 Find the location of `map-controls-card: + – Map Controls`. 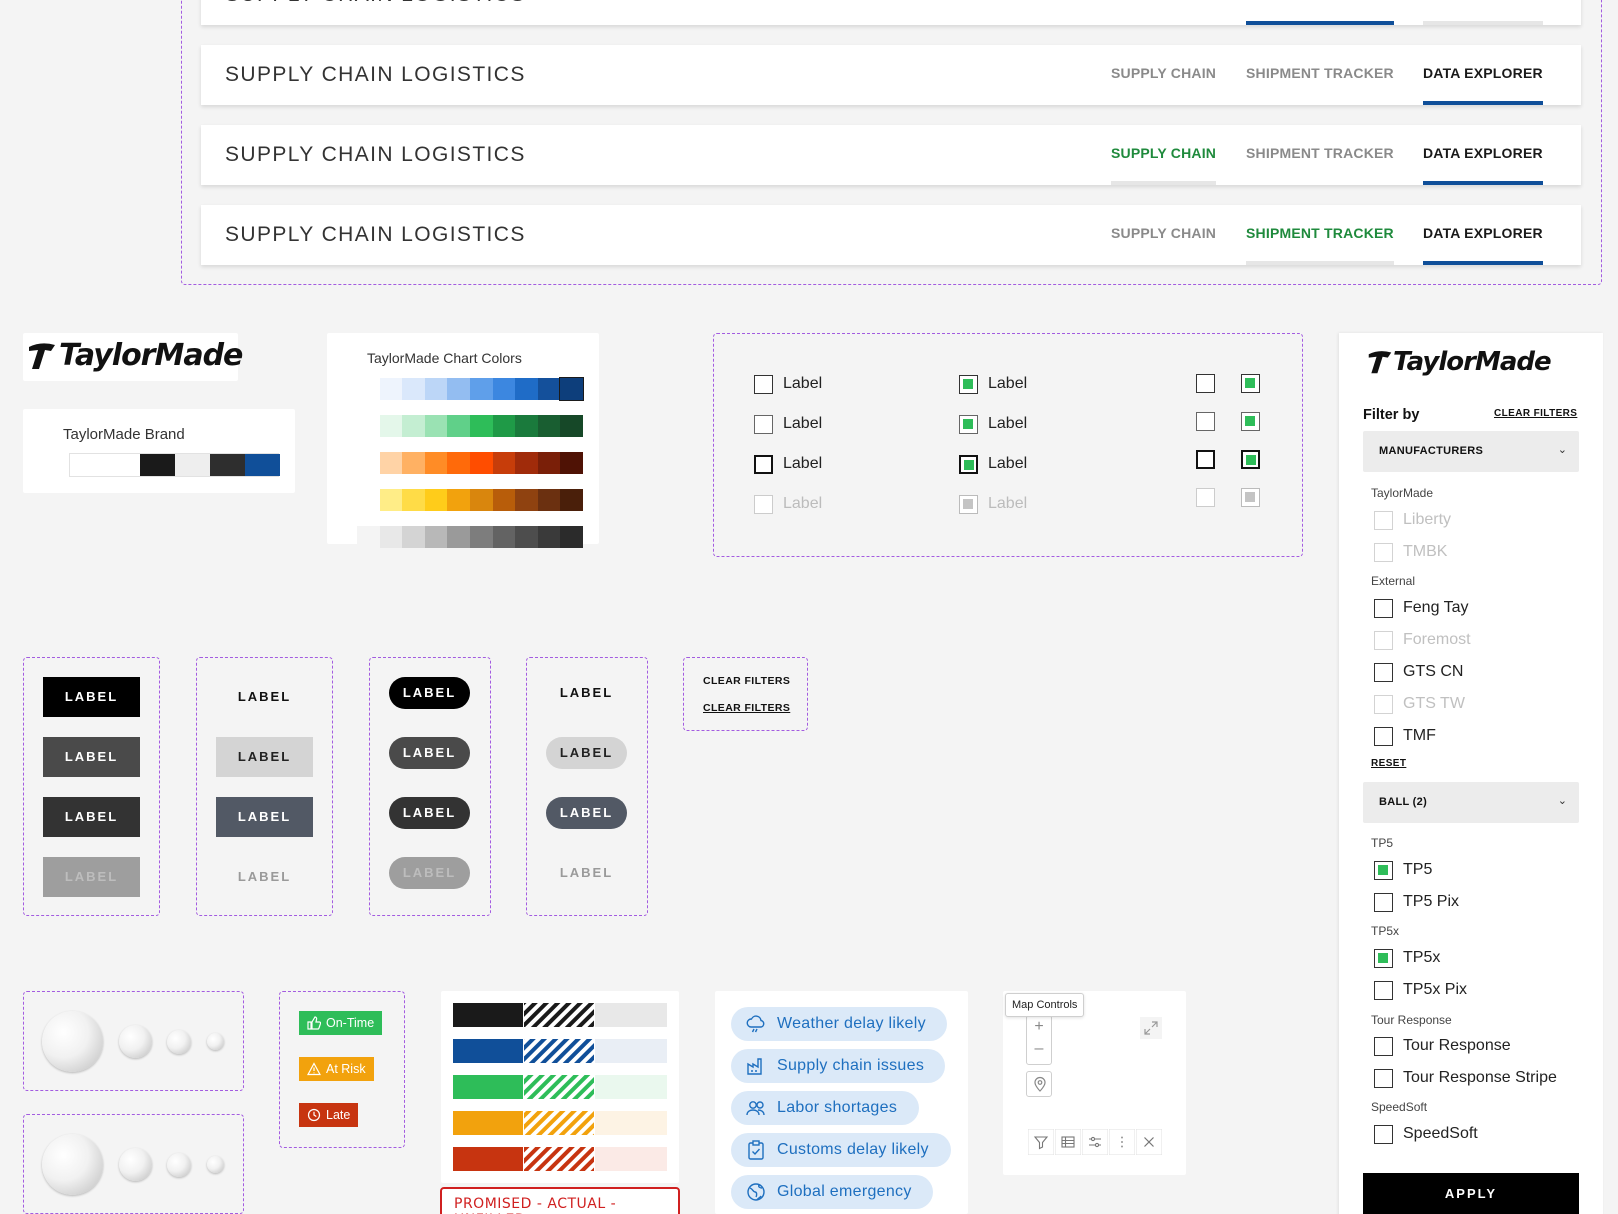

map-controls-card: + – Map Controls is located at coordinates (1094, 1083).